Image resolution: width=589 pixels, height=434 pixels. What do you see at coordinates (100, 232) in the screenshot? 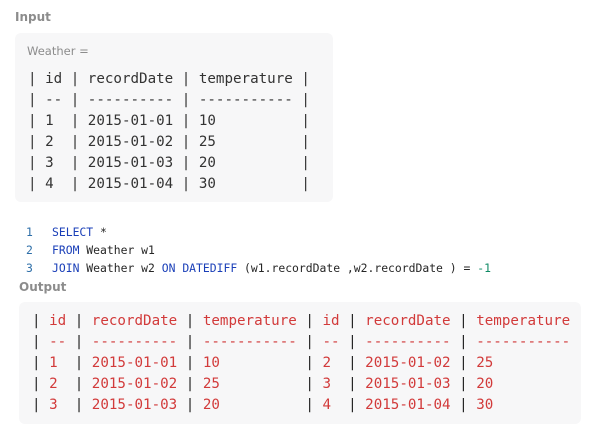
I see `sql-text: *` at bounding box center [100, 232].